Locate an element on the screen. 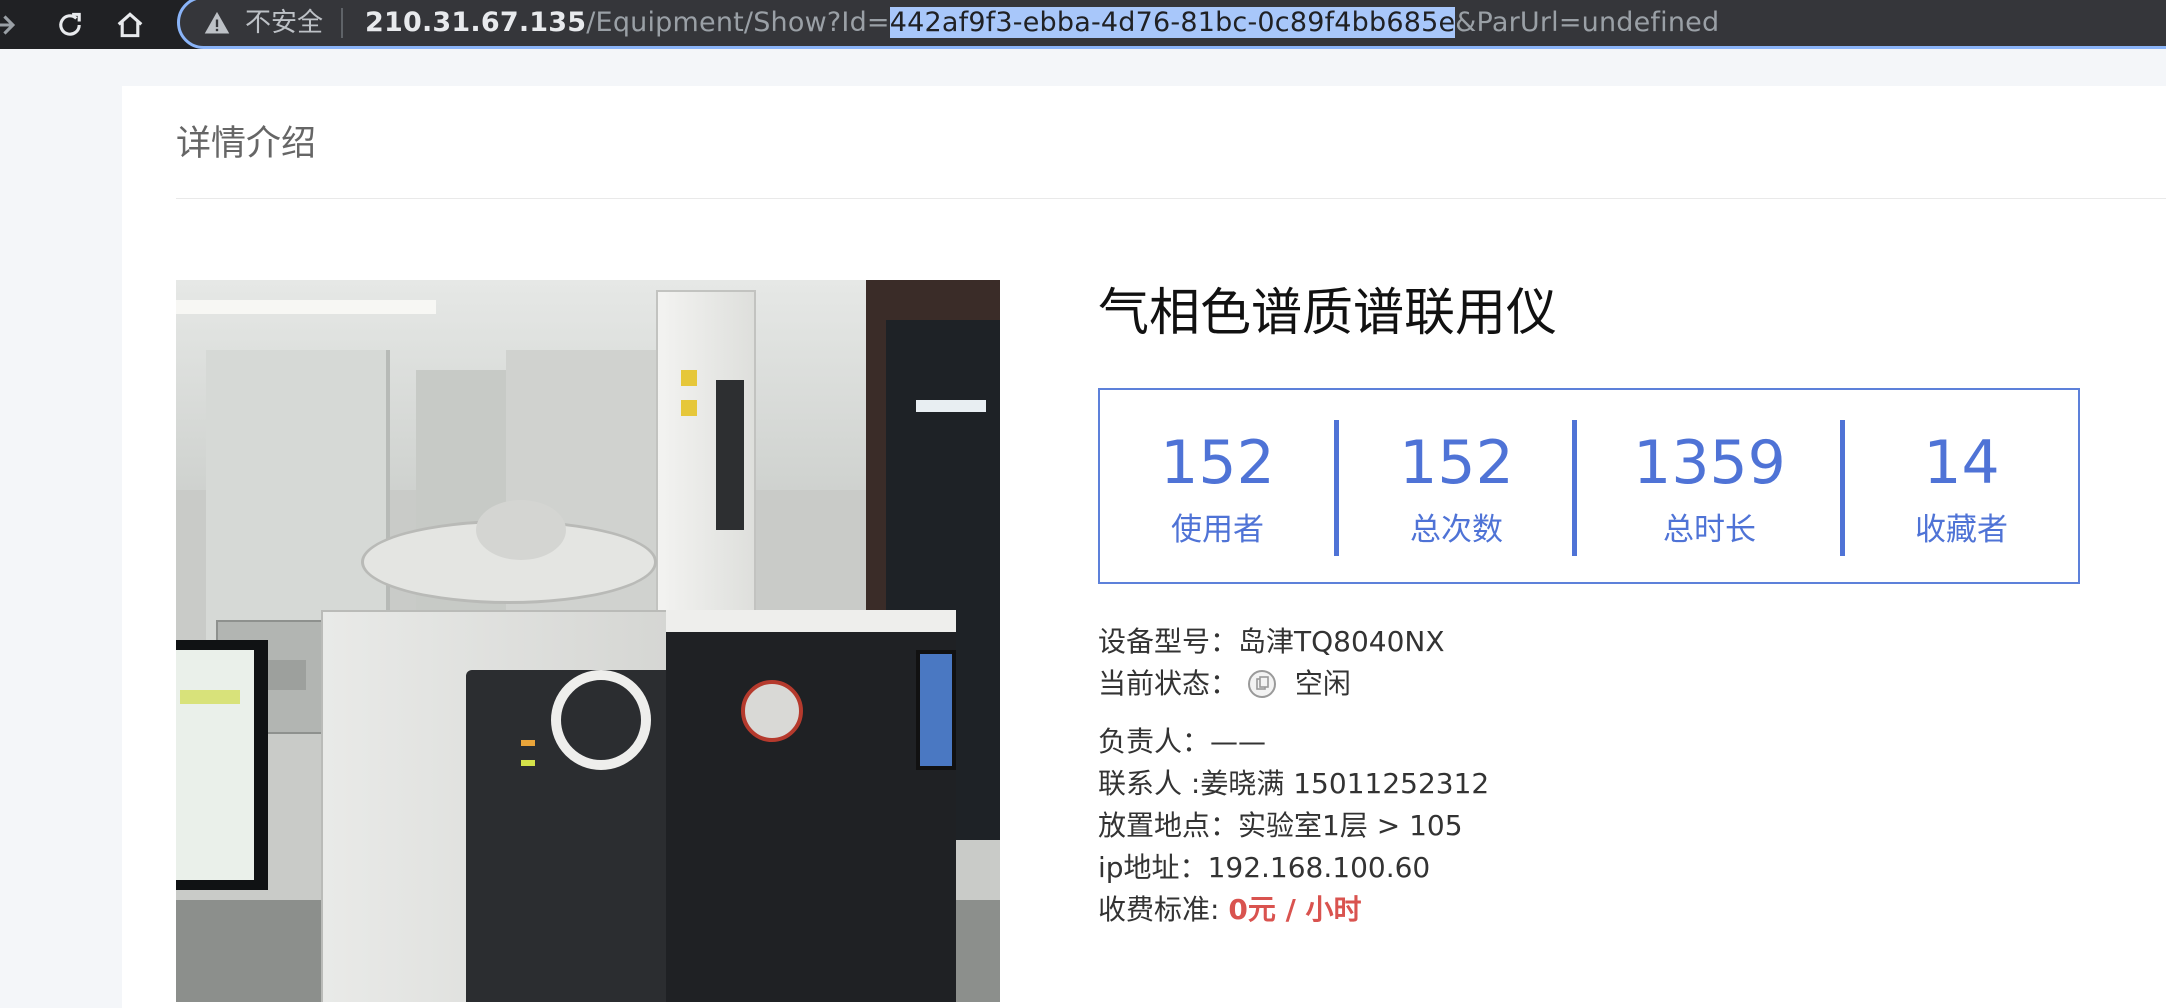 Image resolution: width=2166 pixels, height=1008 pixels. contact-value: 姜晓满 15011252312 is located at coordinates (1345, 783).